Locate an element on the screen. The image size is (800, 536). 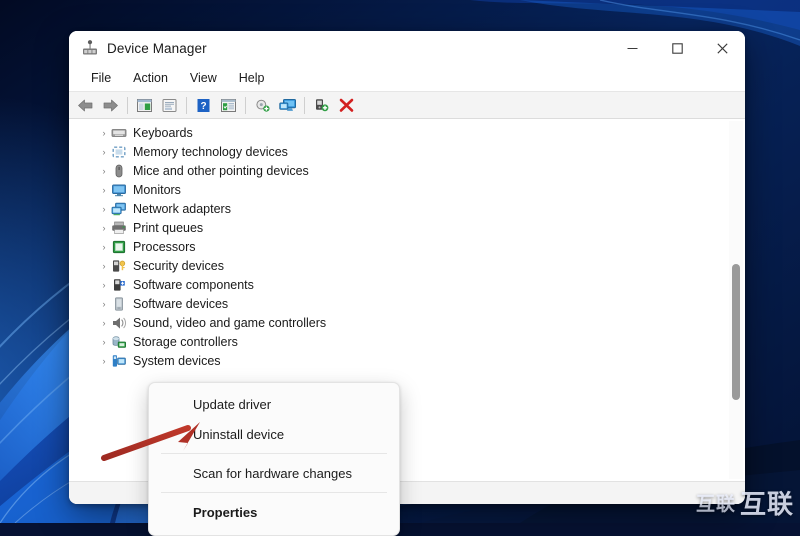
back-icon is located at coordinates (85, 105).